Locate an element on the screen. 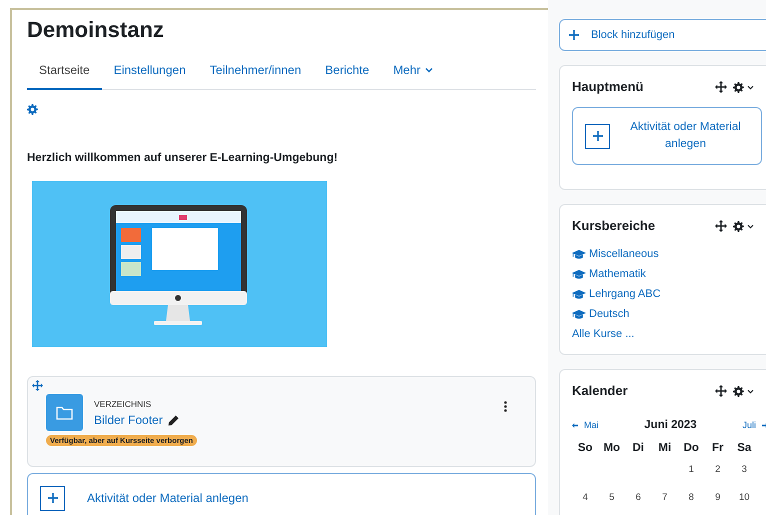  day-number: 6 is located at coordinates (638, 498).